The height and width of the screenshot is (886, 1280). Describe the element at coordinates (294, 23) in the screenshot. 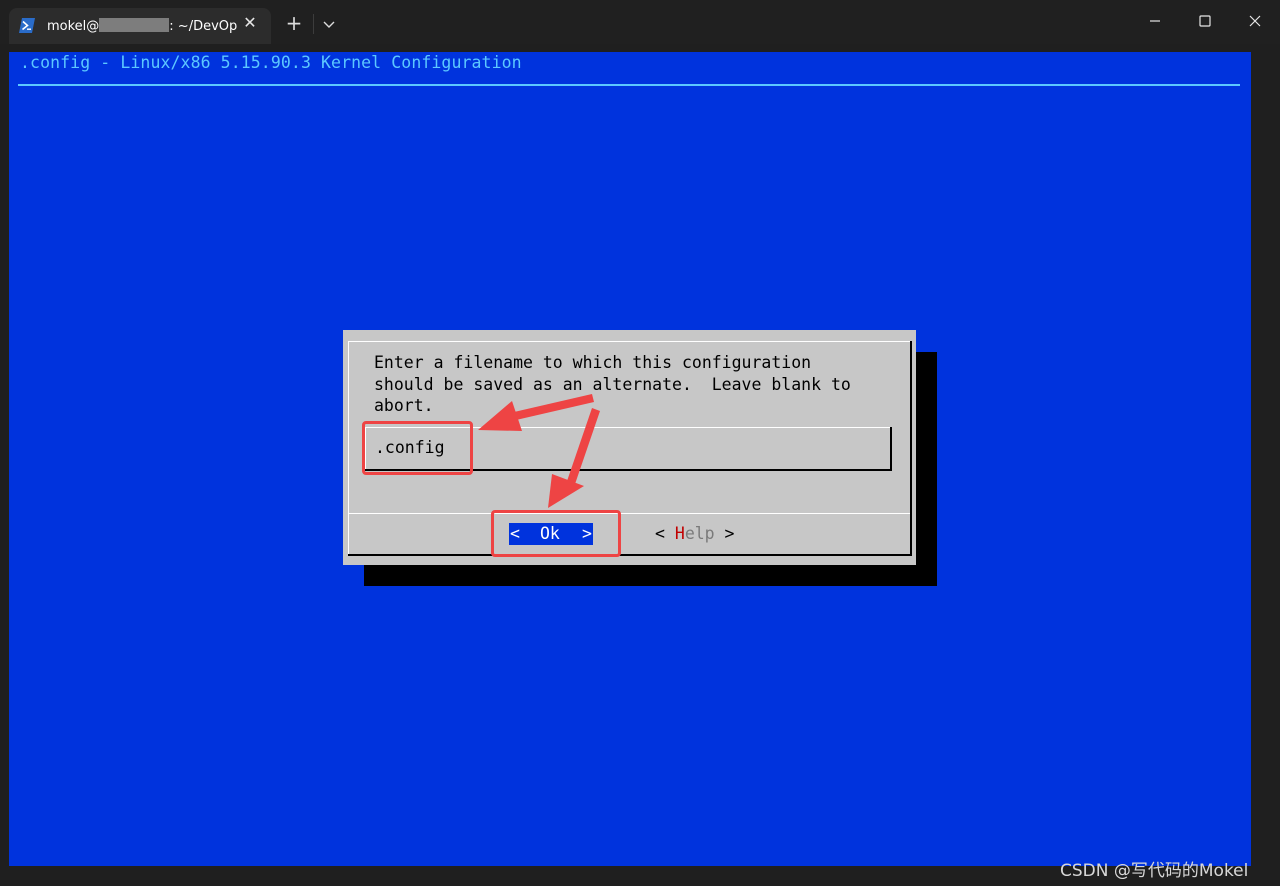

I see `new-tab-button: +` at that location.